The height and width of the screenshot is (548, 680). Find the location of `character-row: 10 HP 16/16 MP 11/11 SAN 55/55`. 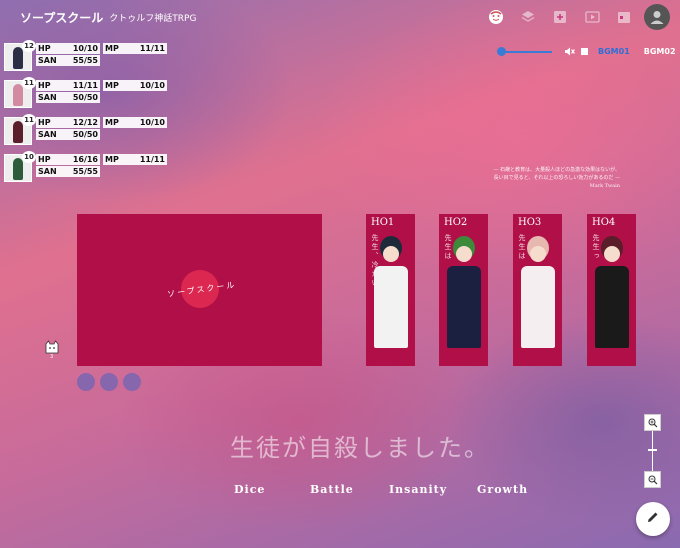

character-row: 10 HP 16/16 MP 11/11 SAN 55/55 is located at coordinates (85, 169).